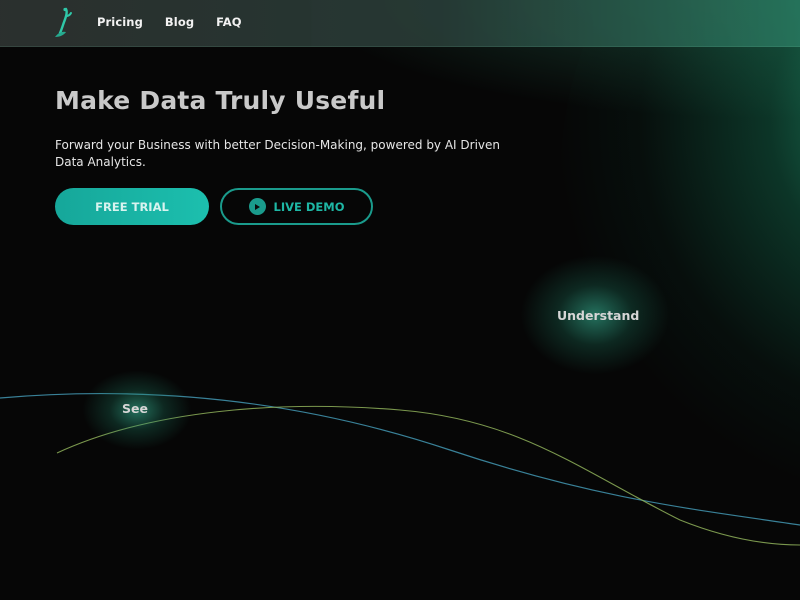  I want to click on live-demo-button: LIVE DEMO, so click(296, 206).